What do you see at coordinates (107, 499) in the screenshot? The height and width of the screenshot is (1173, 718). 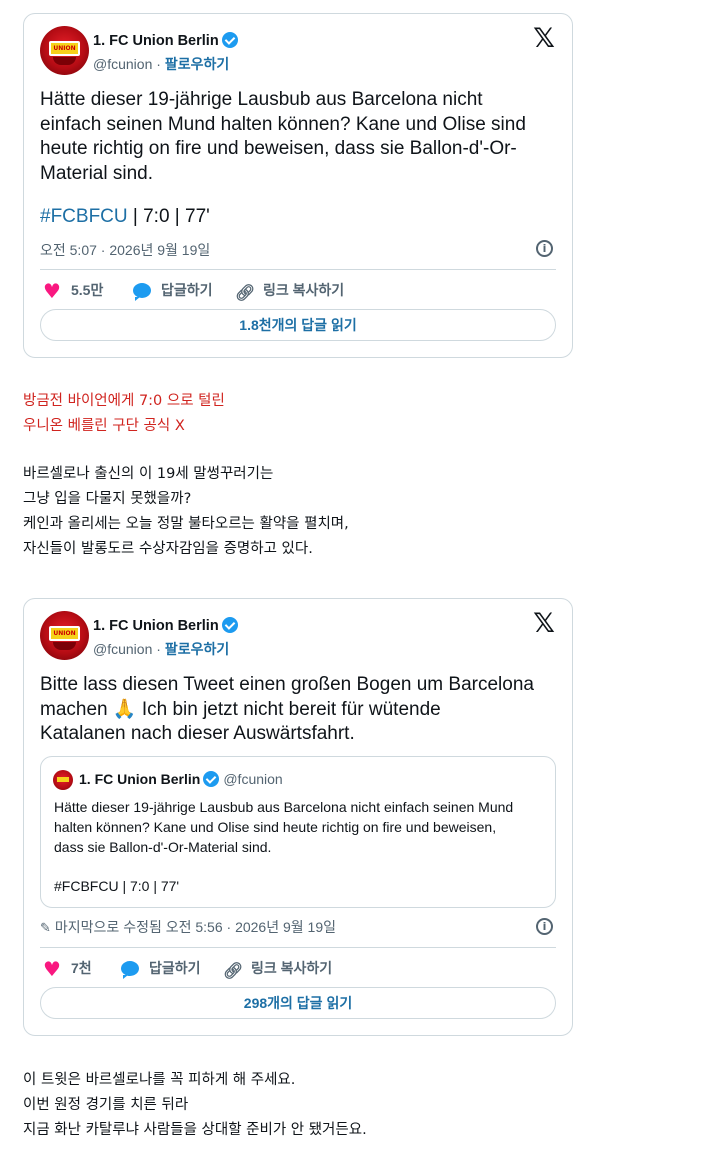 I see `translation-line: 그냥 입을 다물지 못했을까?` at bounding box center [107, 499].